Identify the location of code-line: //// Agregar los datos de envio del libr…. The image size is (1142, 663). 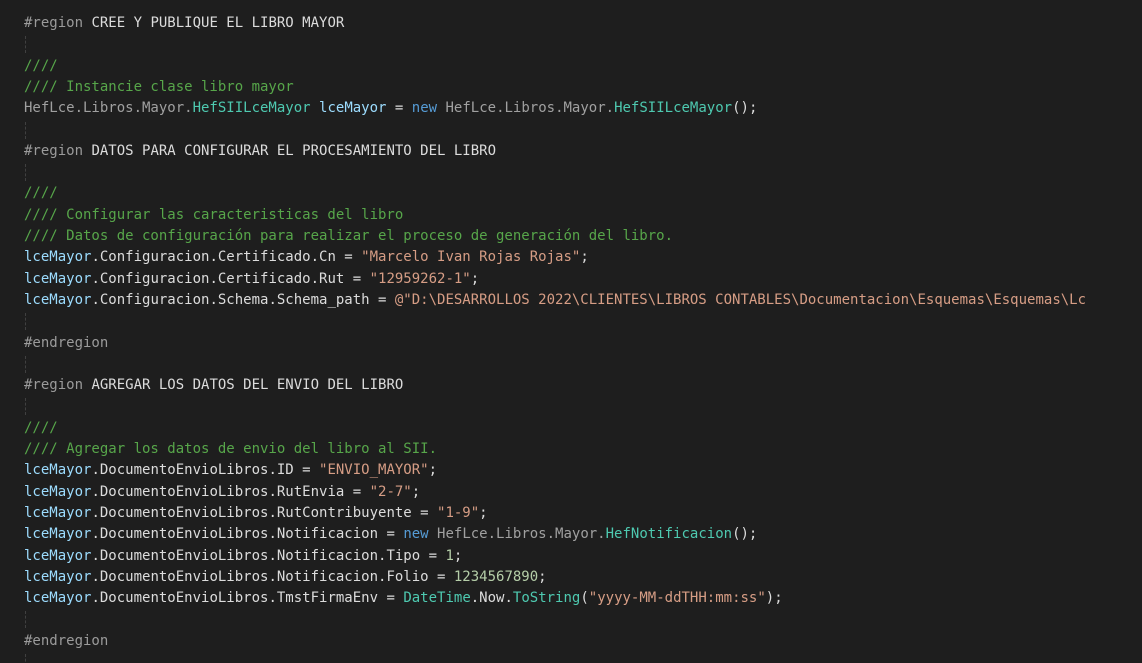
(230, 449).